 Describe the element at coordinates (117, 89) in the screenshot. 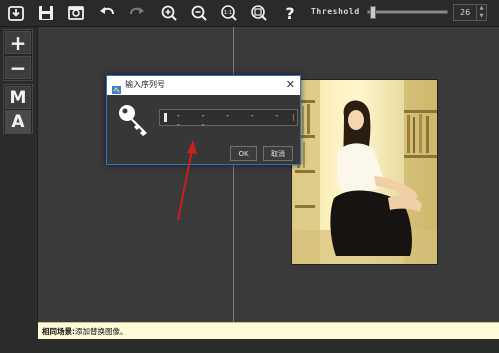

I see `app-icon` at that location.